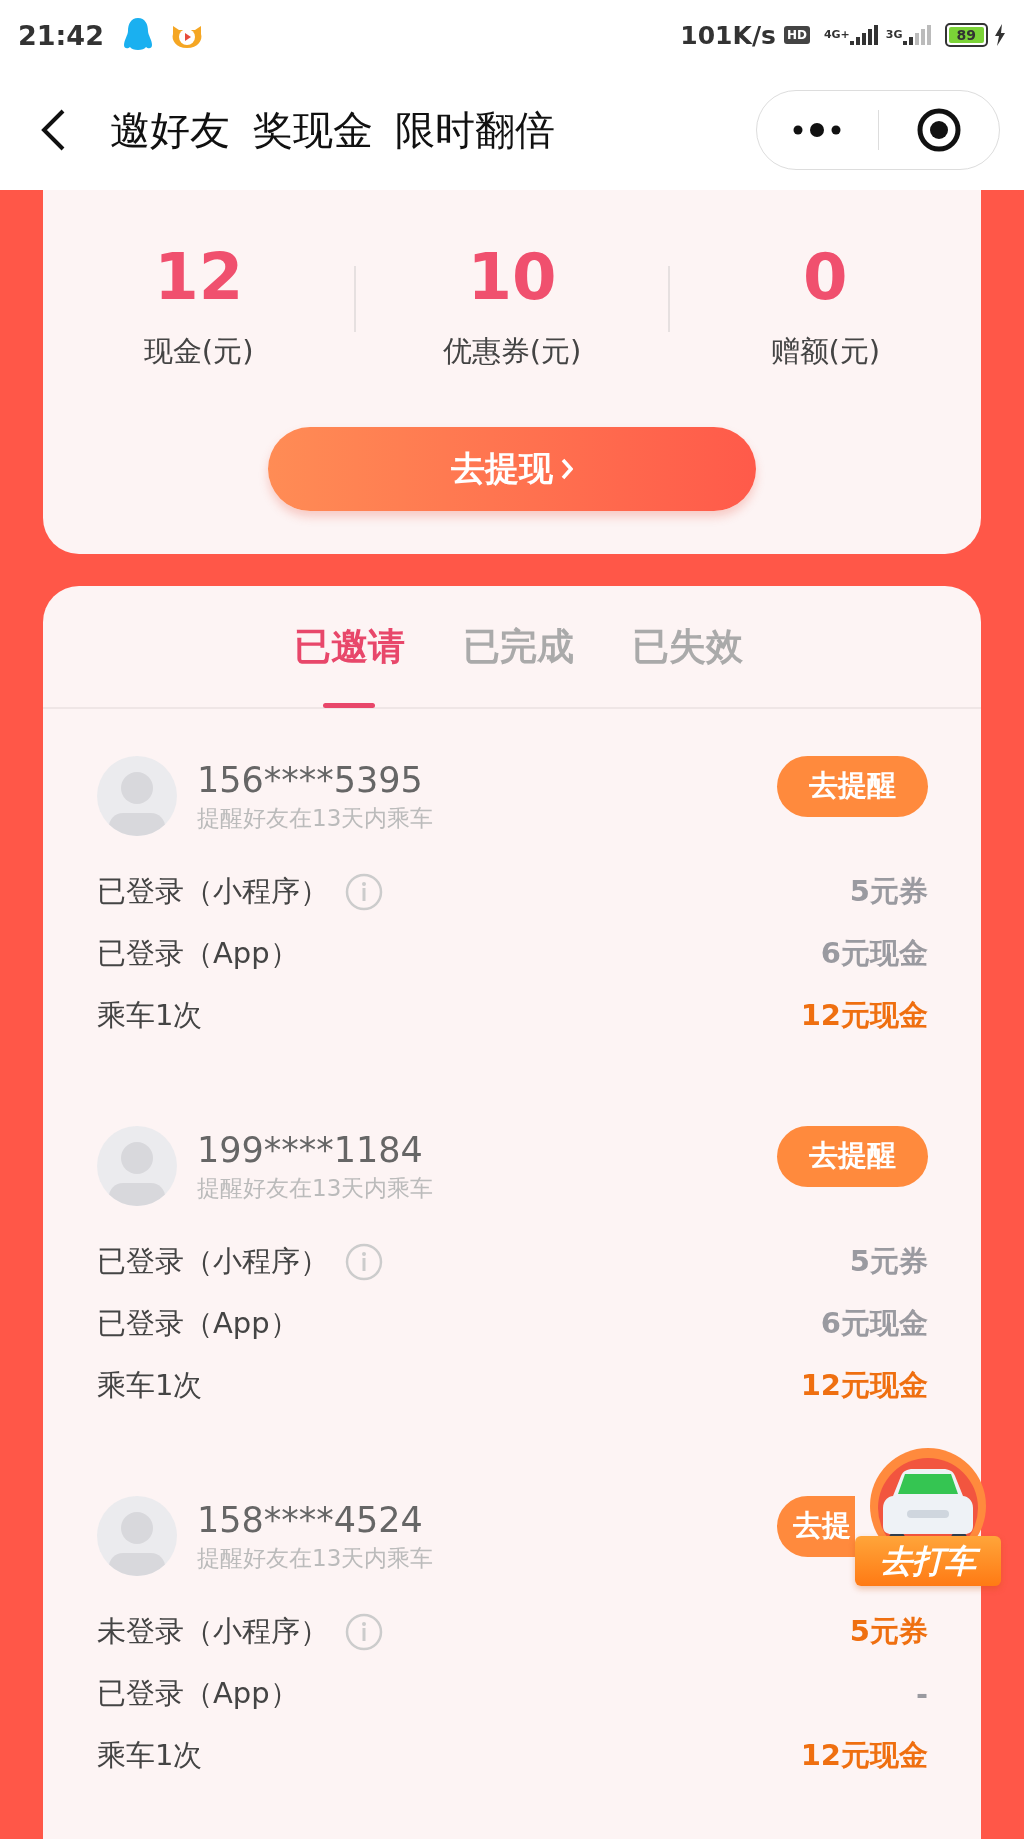 The image size is (1024, 1839). I want to click on phone-number: 158****4524, so click(310, 1520).